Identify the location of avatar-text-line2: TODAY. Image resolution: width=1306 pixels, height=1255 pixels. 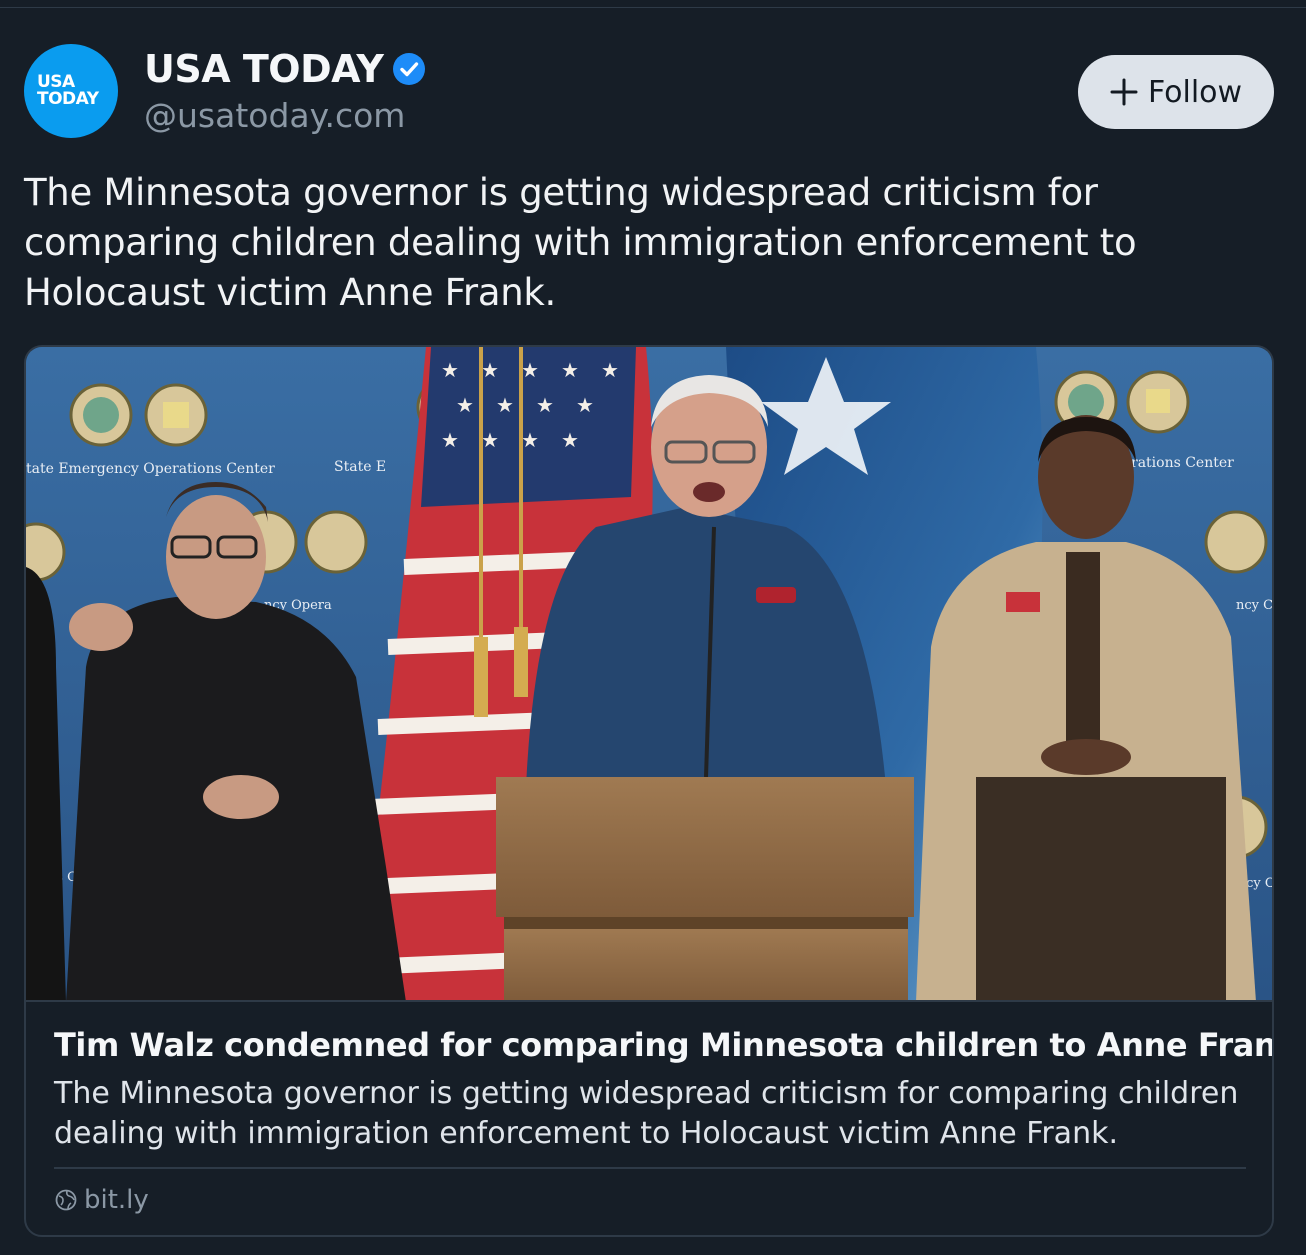
(68, 99).